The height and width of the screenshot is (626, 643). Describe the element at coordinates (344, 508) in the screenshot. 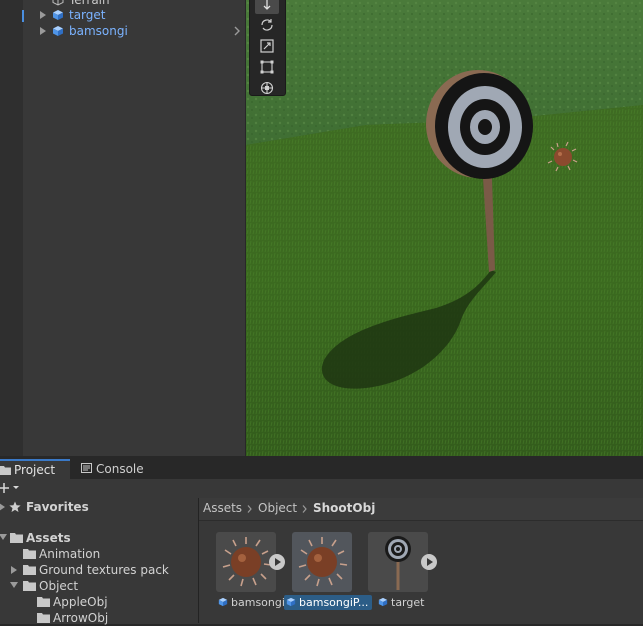

I see `breadcrumb-current: ShootObj` at that location.